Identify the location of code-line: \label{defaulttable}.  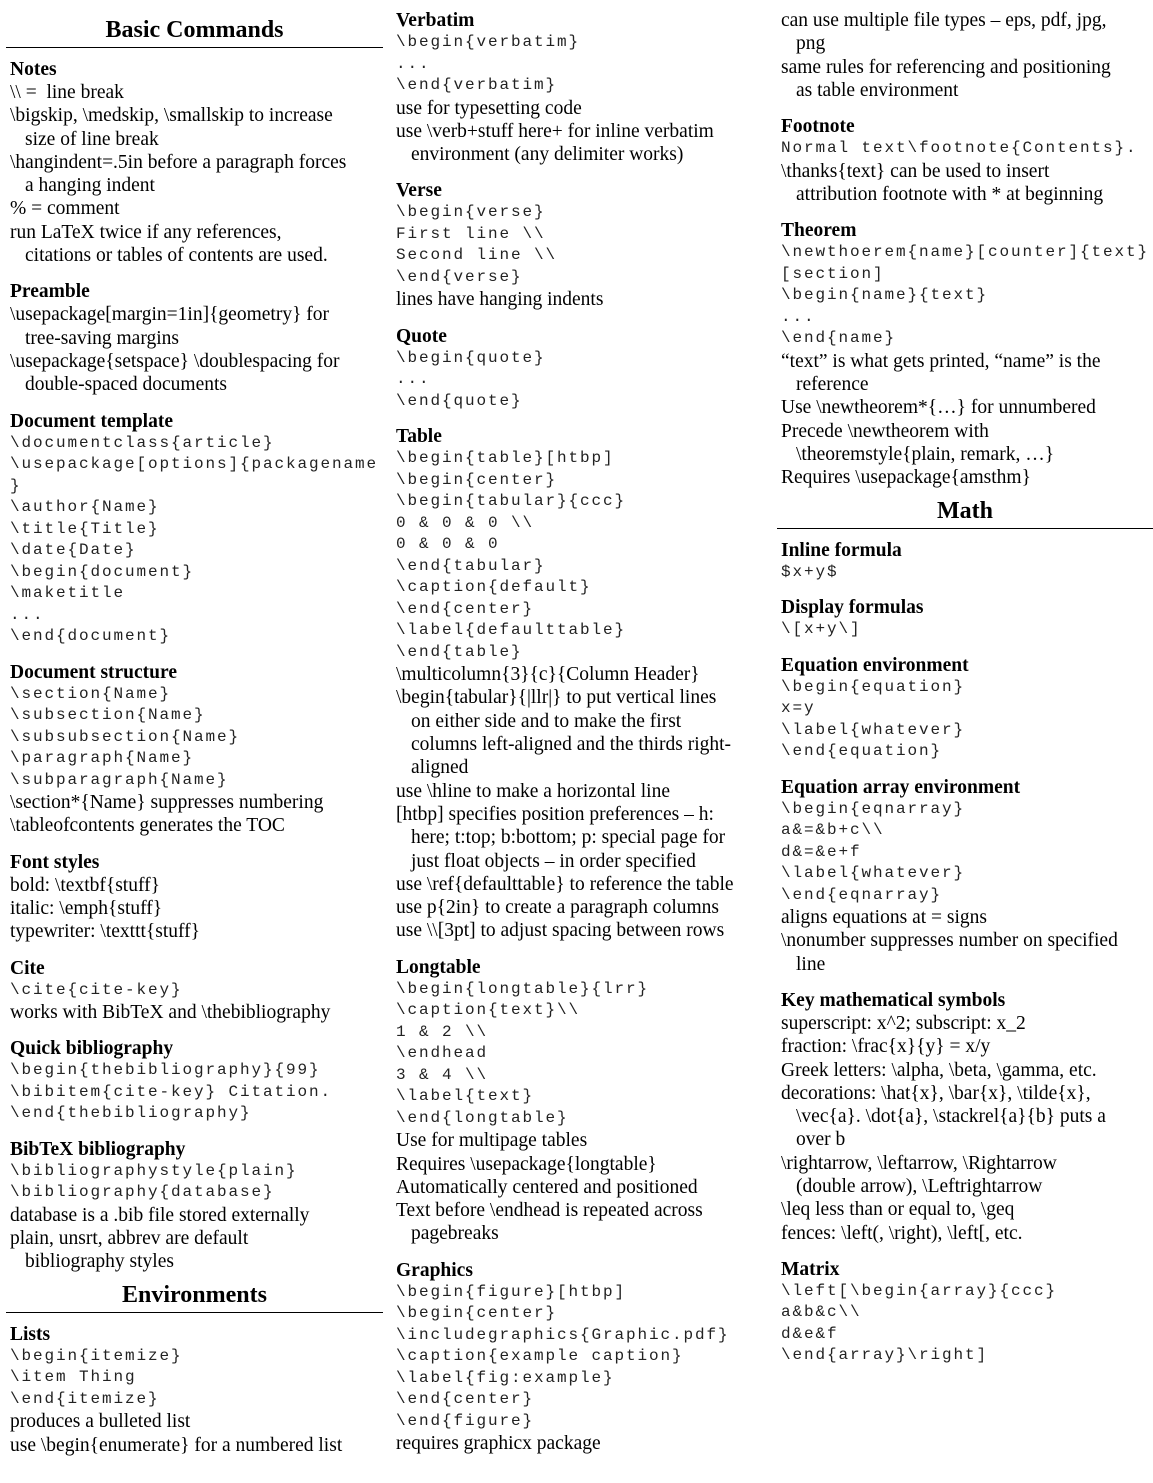
(511, 630).